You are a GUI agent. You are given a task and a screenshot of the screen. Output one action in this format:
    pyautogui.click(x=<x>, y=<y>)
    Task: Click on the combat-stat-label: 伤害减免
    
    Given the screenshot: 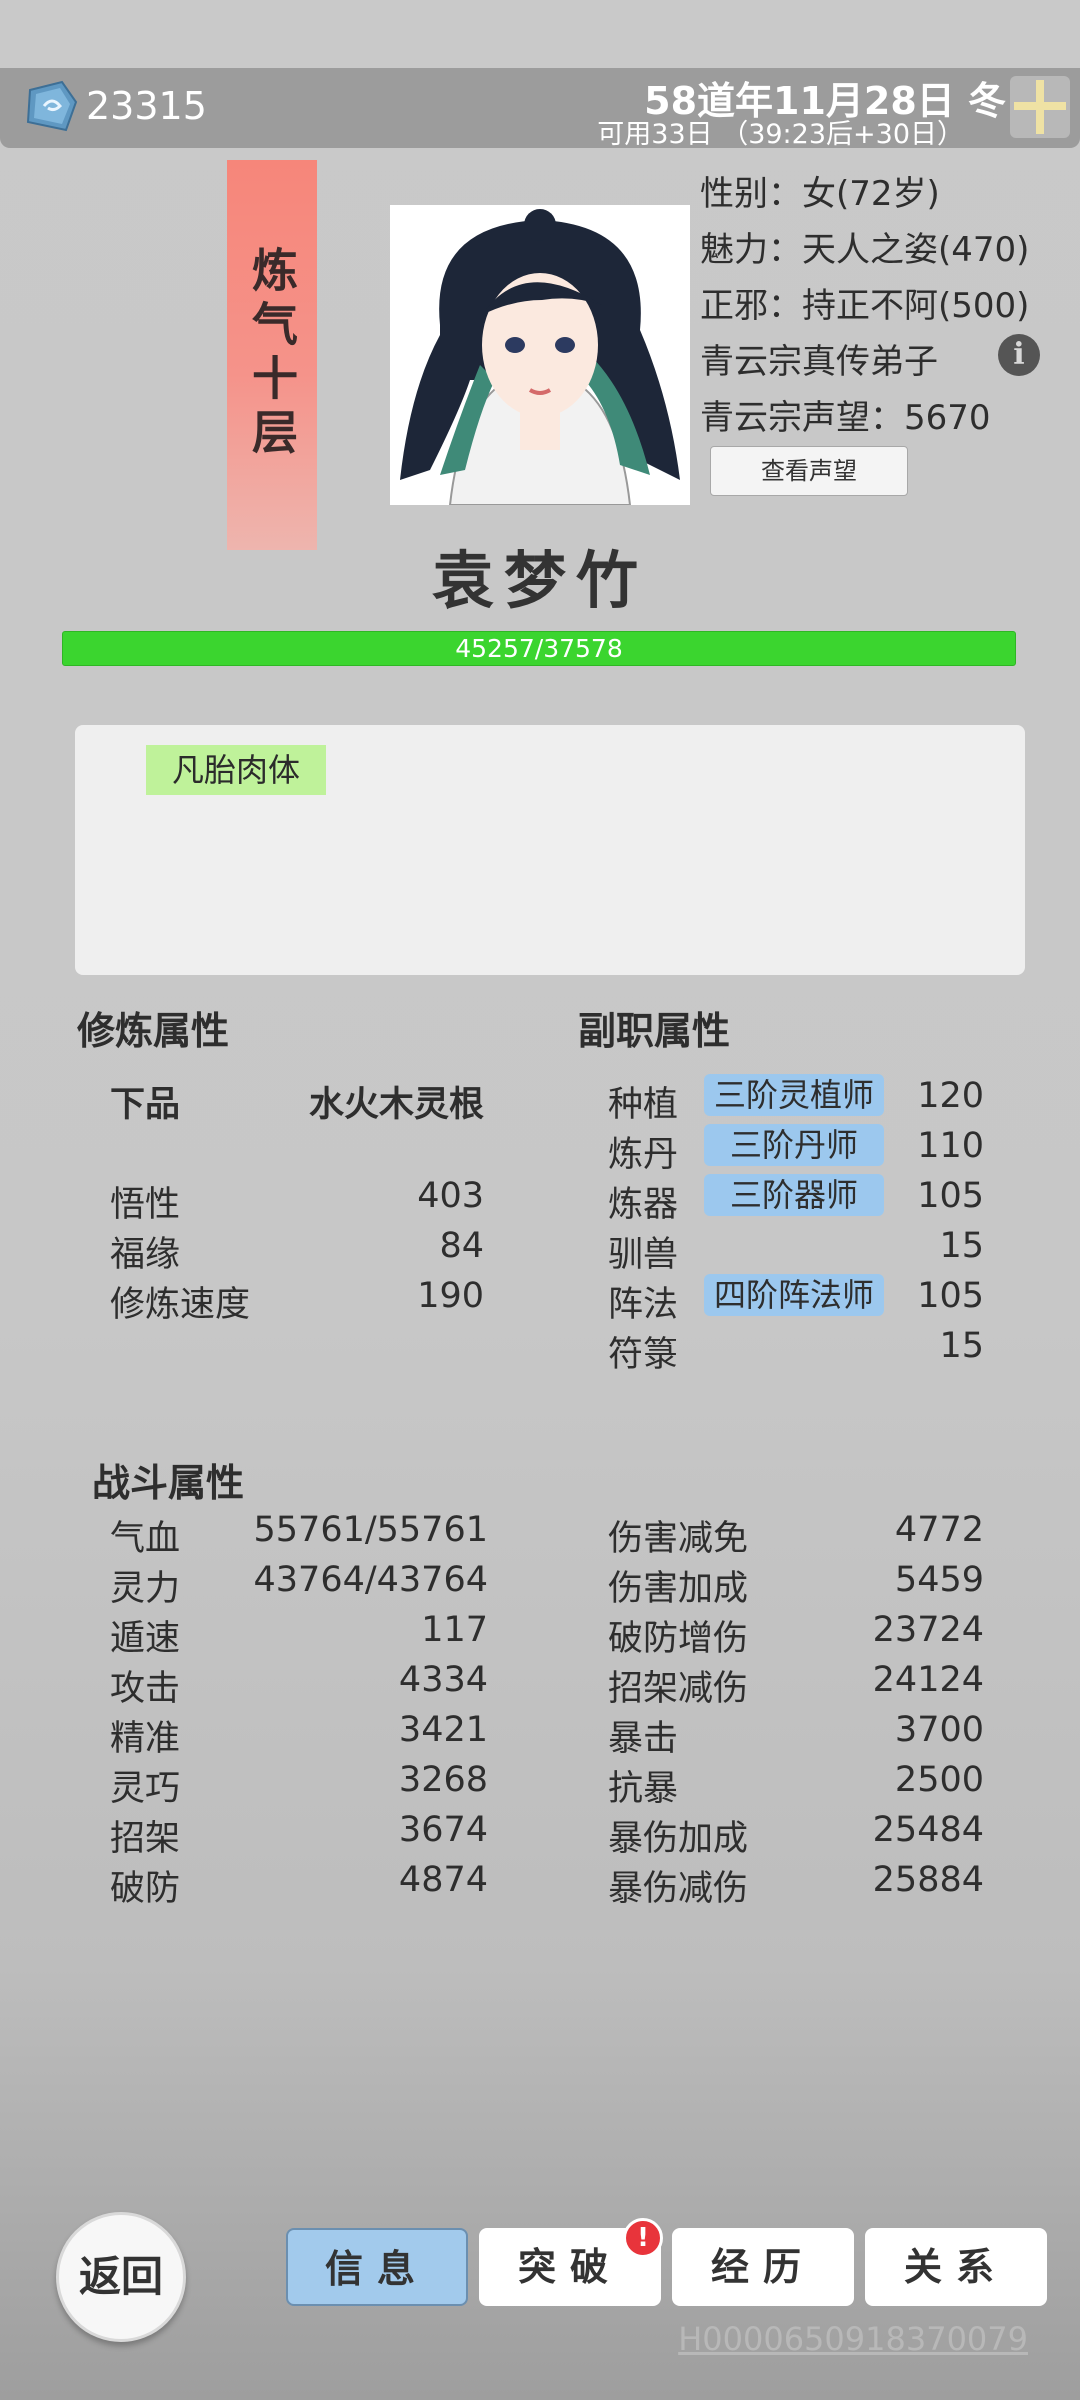 What is the action you would take?
    pyautogui.click(x=678, y=1539)
    